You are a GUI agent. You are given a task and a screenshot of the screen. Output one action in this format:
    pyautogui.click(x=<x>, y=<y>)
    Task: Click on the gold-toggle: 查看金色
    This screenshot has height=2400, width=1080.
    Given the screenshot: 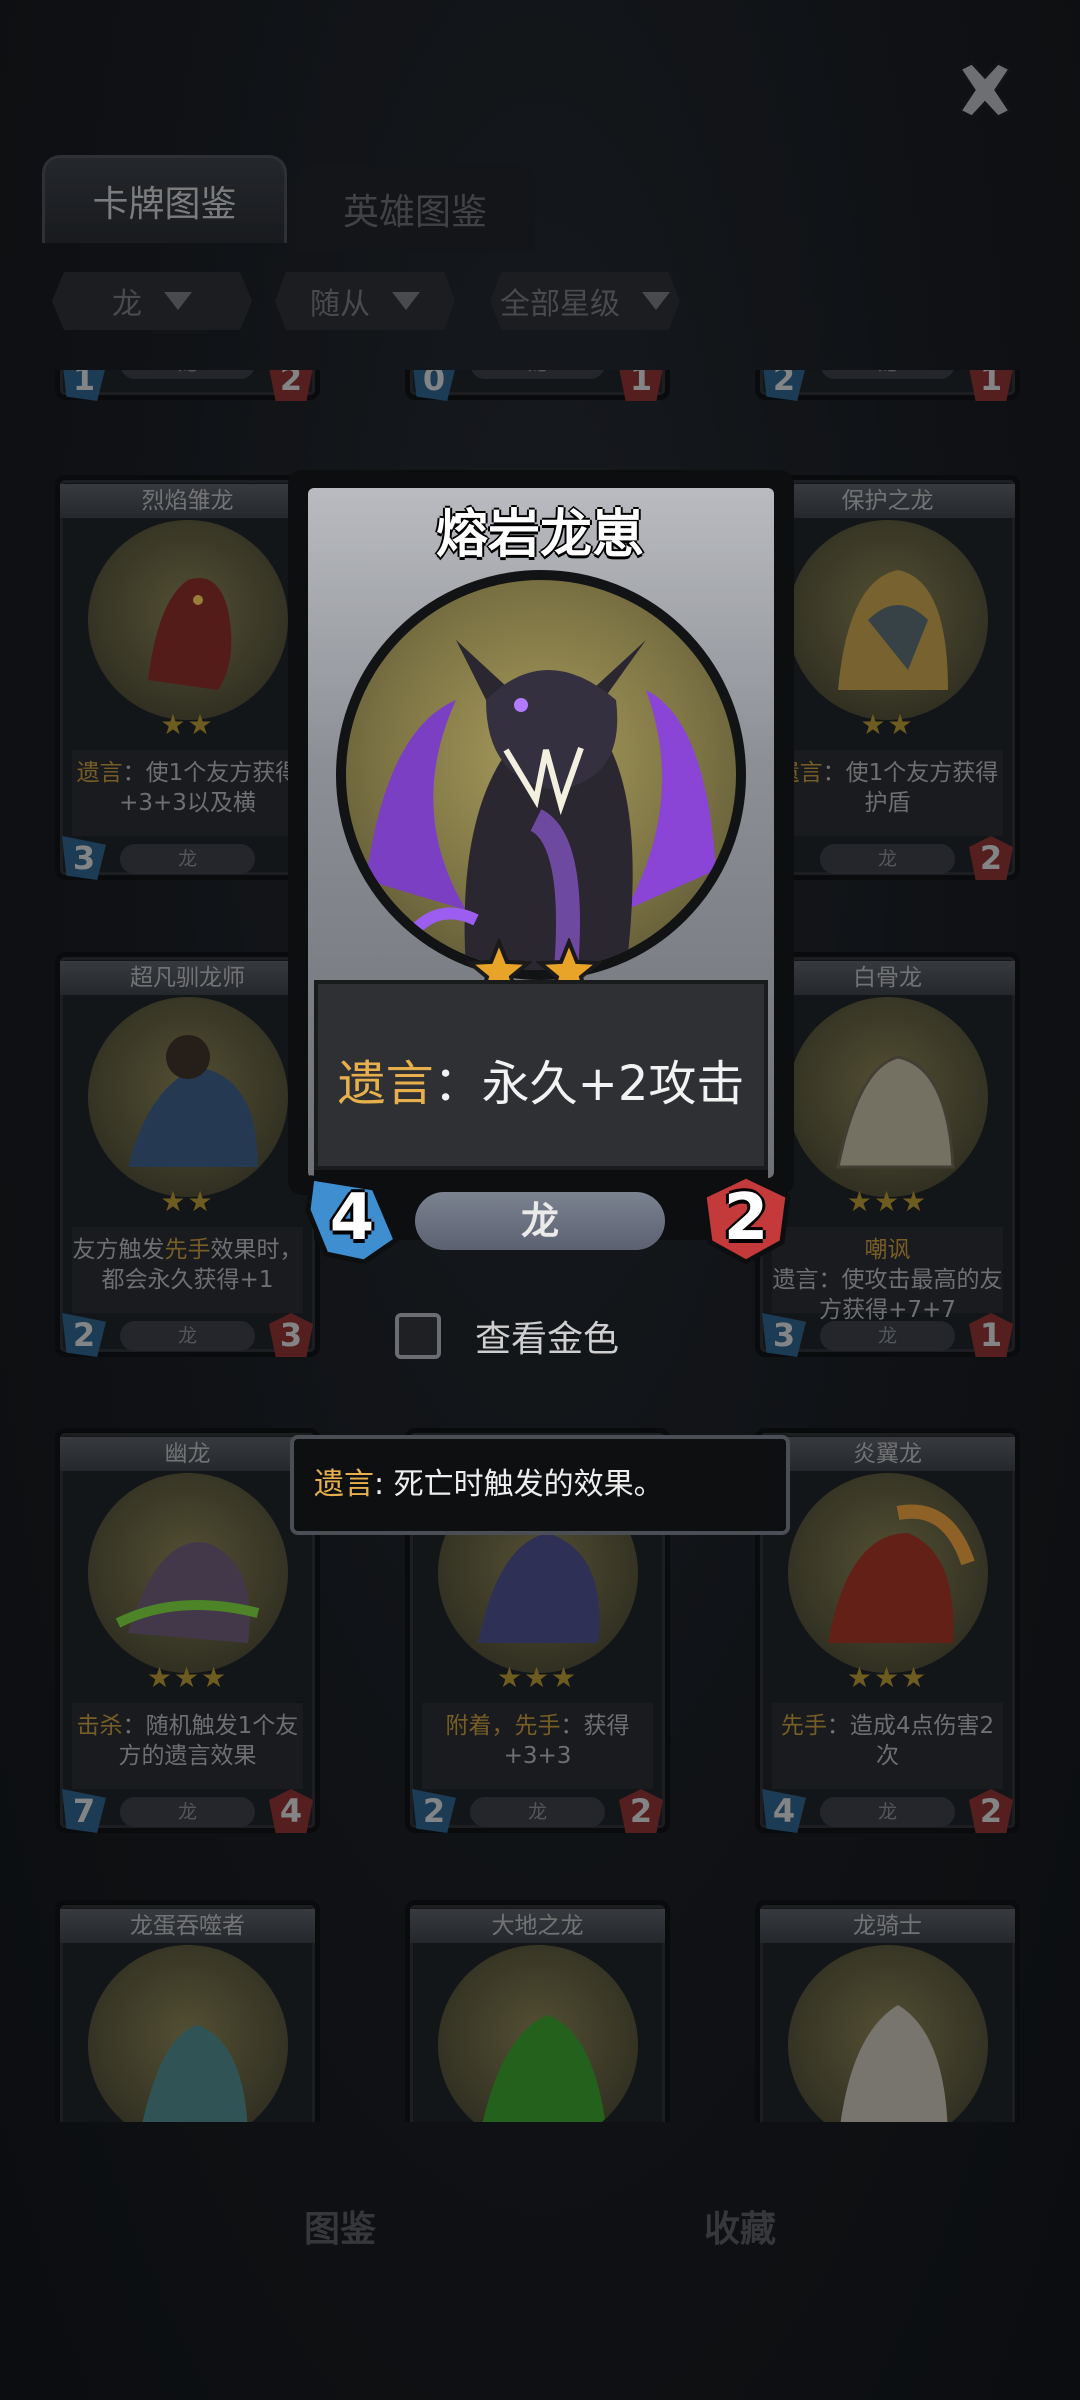 What is the action you would take?
    pyautogui.click(x=507, y=1336)
    